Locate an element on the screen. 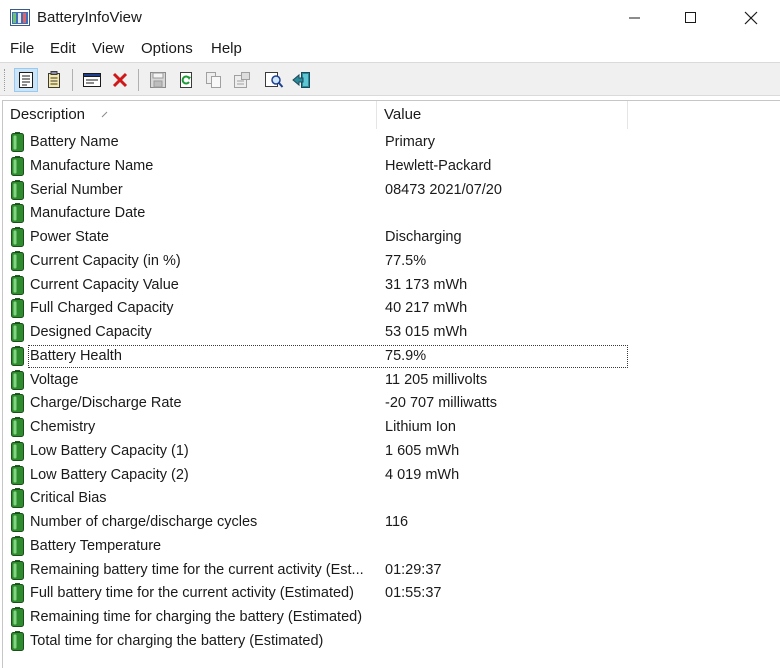 This screenshot has width=780, height=668. row-description: Critical Bias is located at coordinates (68, 498).